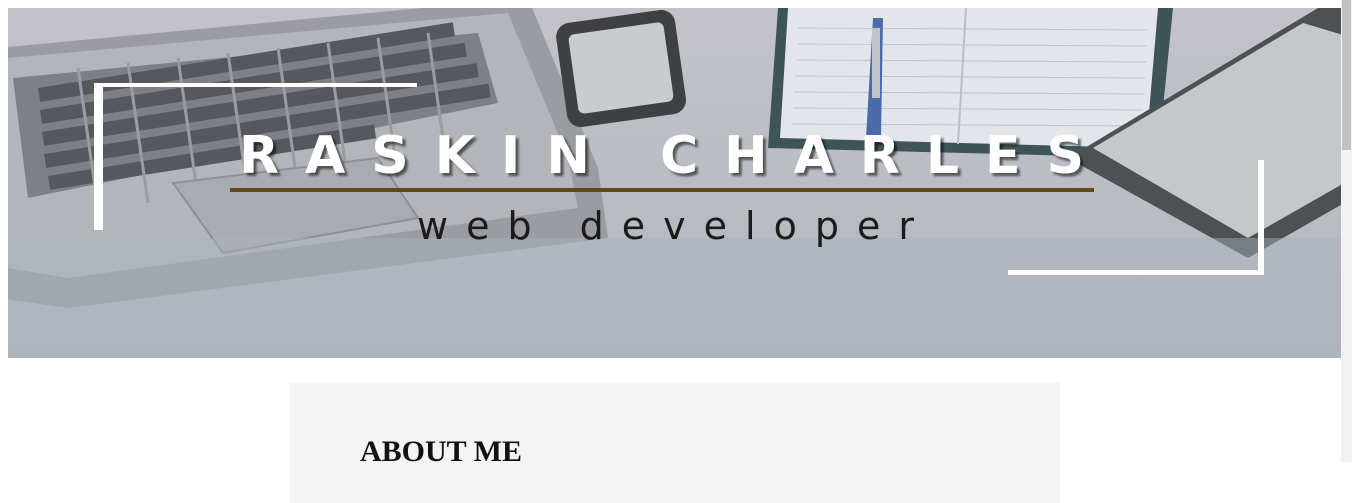 The width and height of the screenshot is (1352, 503). What do you see at coordinates (675, 443) in the screenshot?
I see `about-section: ABOUT ME` at bounding box center [675, 443].